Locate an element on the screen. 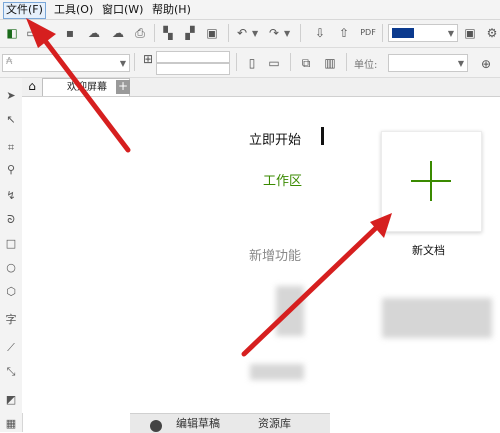 This screenshot has height=433, width=500. import-icon: ⇩ is located at coordinates (320, 33).